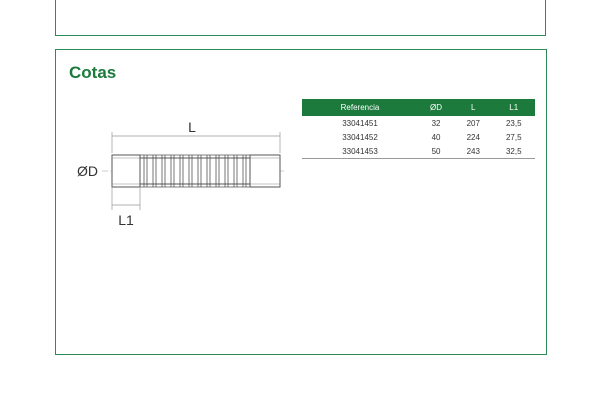 Image resolution: width=604 pixels, height=403 pixels. Describe the element at coordinates (181, 173) in the screenshot. I see `pipe-dimension-drawing: L ØD L1` at that location.